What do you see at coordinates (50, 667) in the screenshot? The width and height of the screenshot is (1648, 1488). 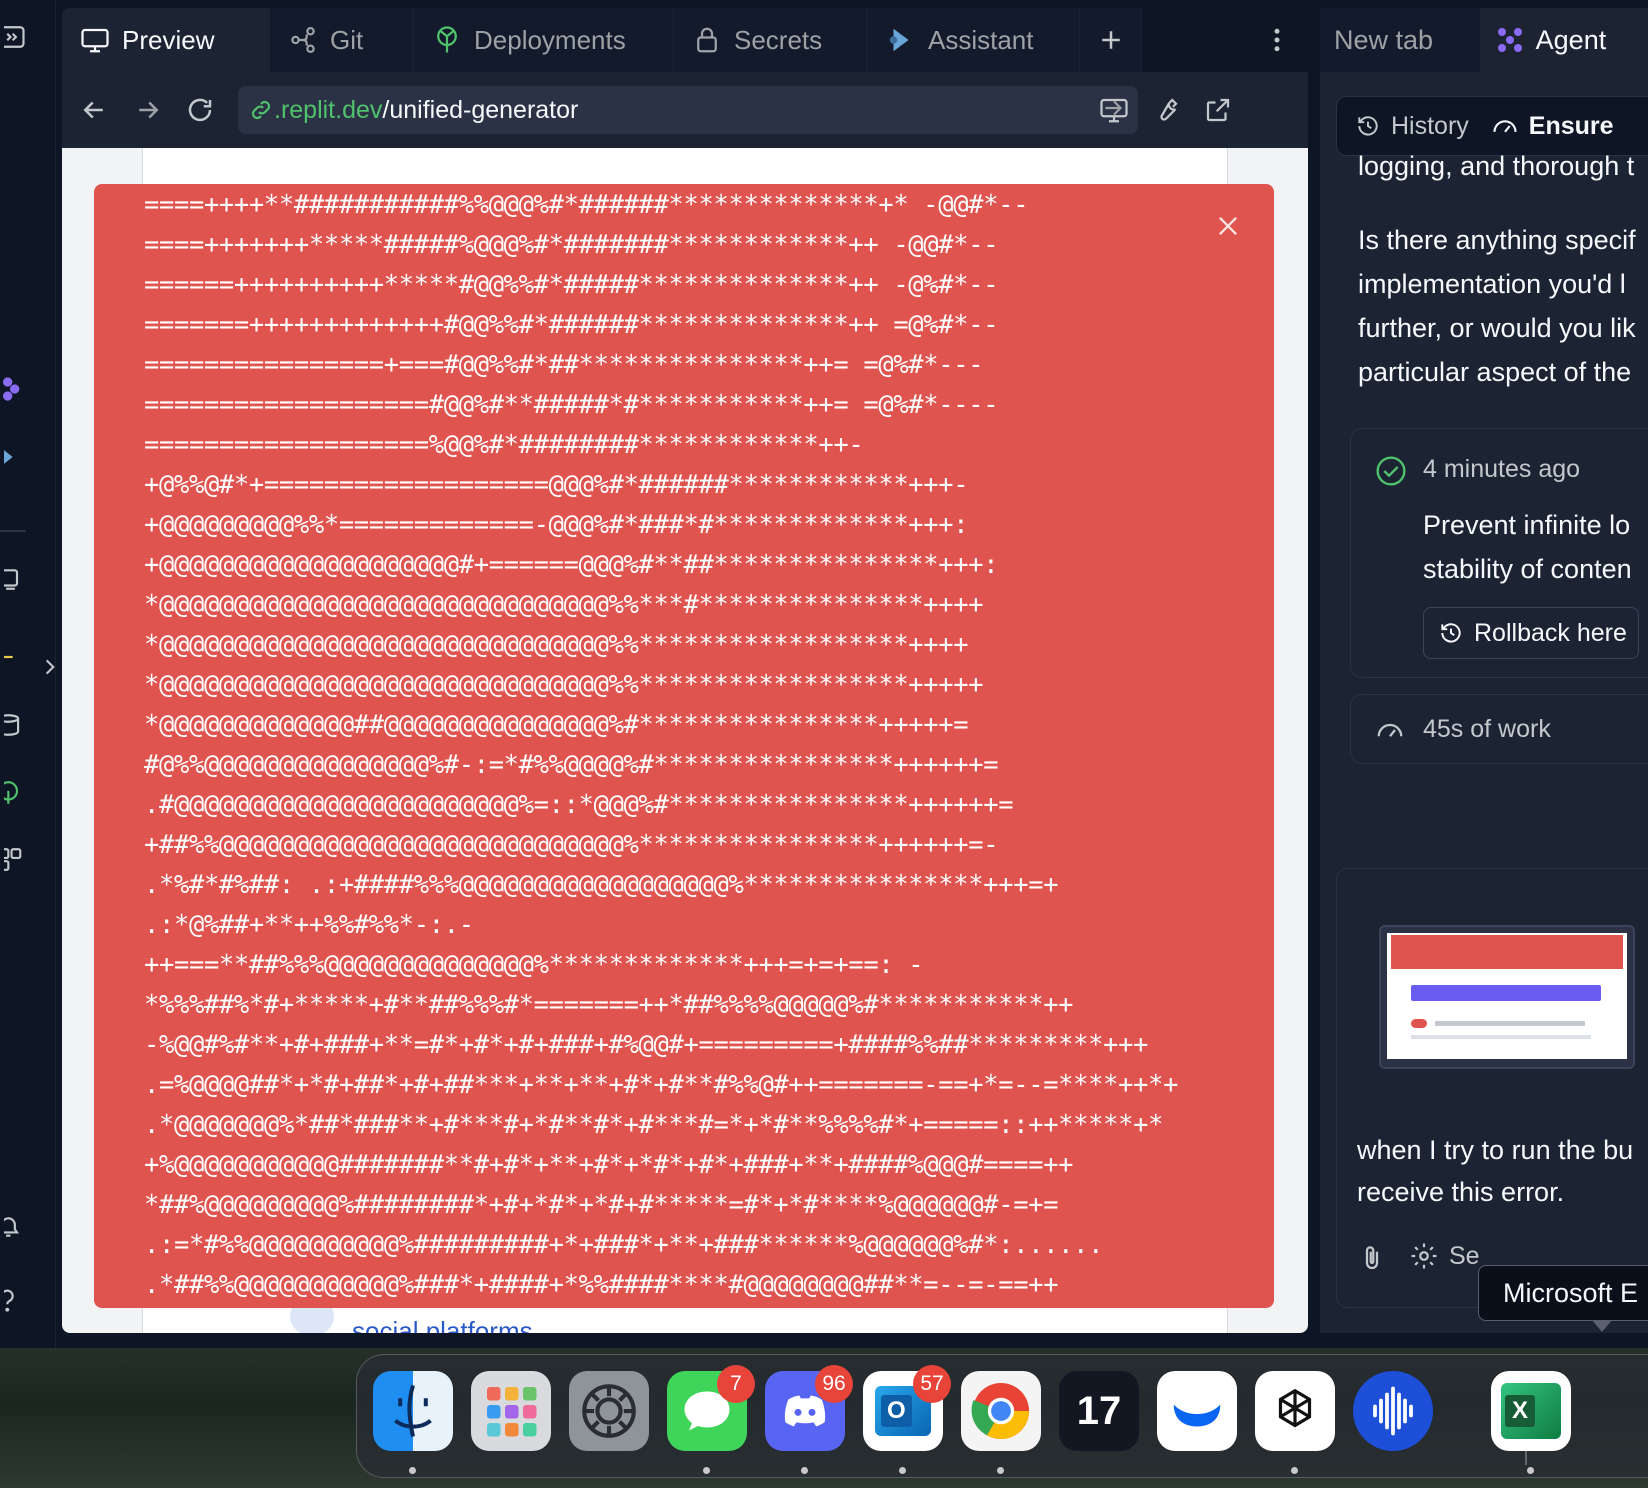 I see `chevron-right-icon` at bounding box center [50, 667].